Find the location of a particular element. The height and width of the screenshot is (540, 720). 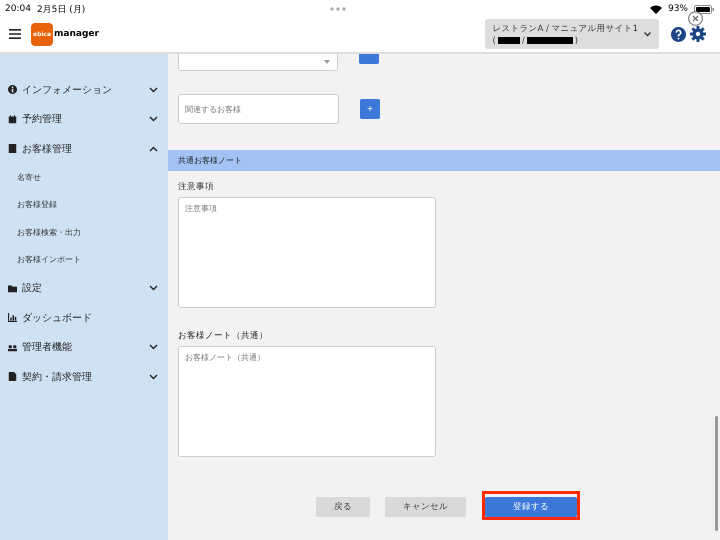

users-icon is located at coordinates (12, 347).